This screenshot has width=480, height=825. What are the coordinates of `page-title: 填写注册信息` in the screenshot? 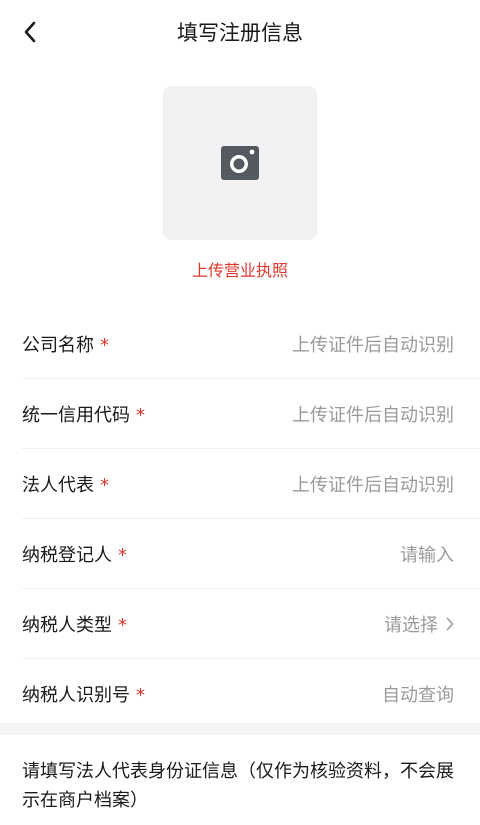 It's located at (240, 33).